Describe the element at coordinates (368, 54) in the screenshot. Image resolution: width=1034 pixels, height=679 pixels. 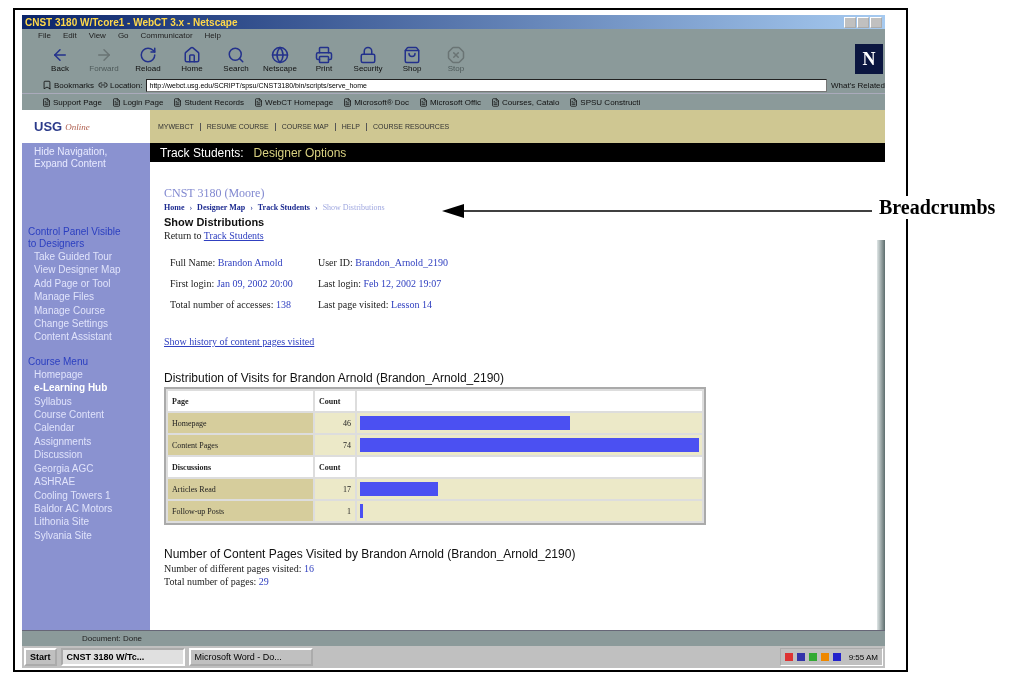
I see `padlock-icon` at that location.